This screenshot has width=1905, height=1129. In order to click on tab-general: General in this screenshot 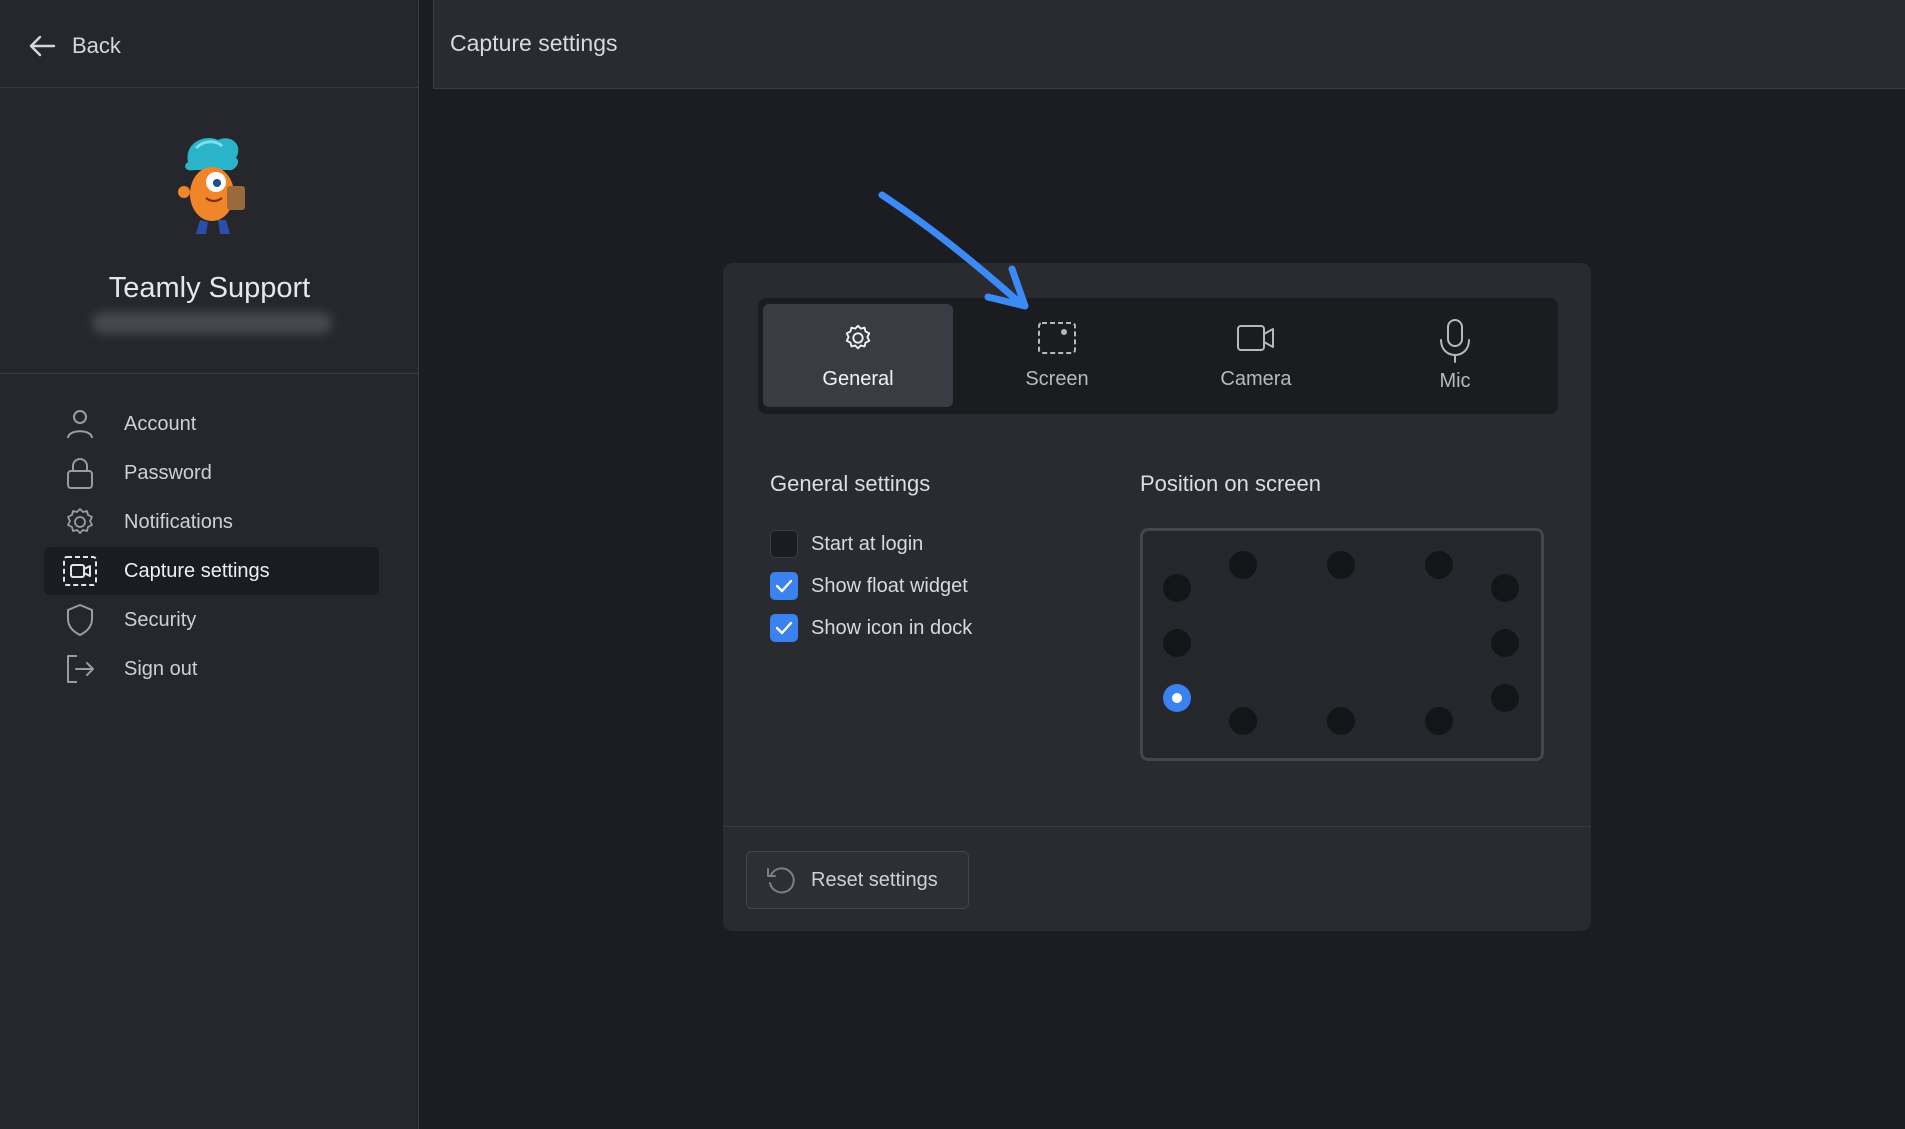, I will do `click(858, 355)`.